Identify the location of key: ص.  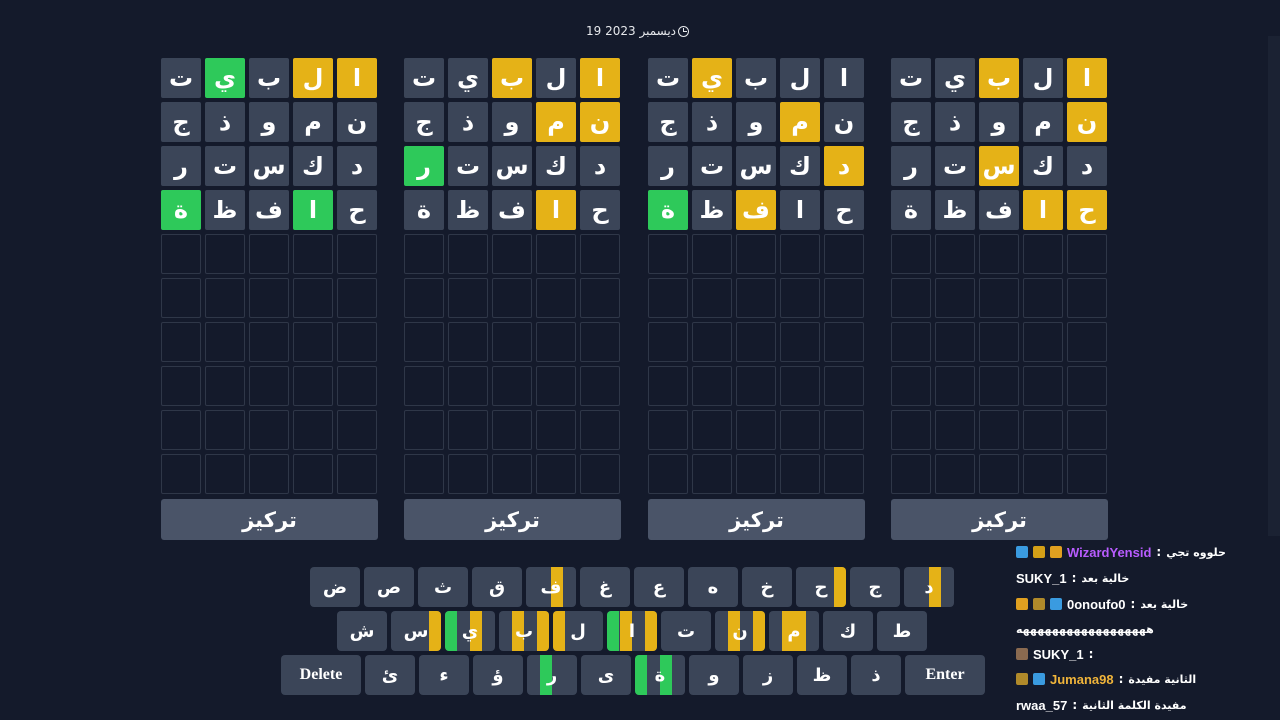
(389, 587).